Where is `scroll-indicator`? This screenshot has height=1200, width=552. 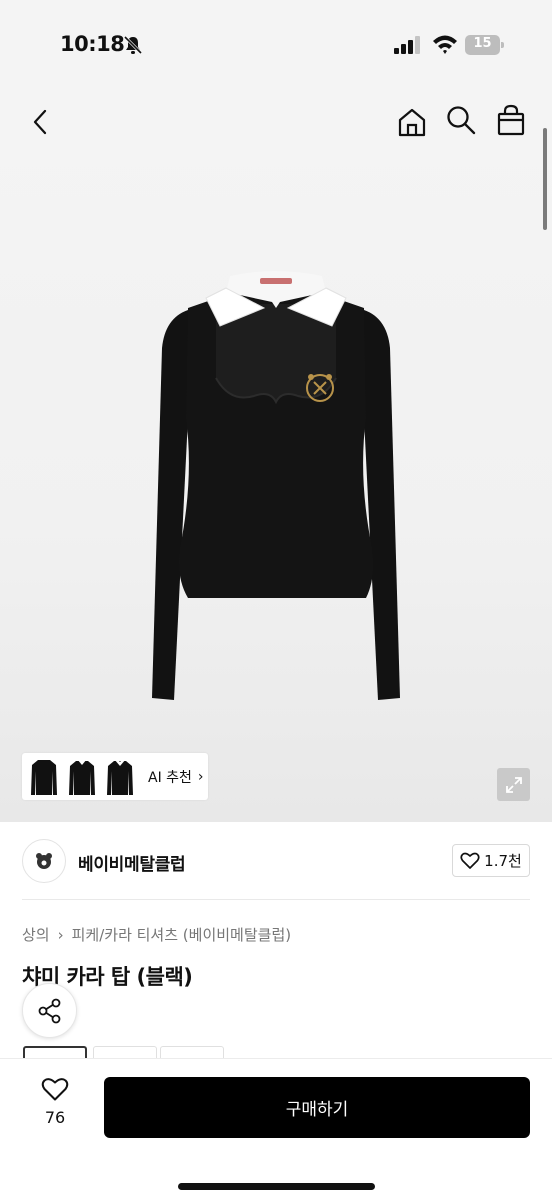
scroll-indicator is located at coordinates (545, 179).